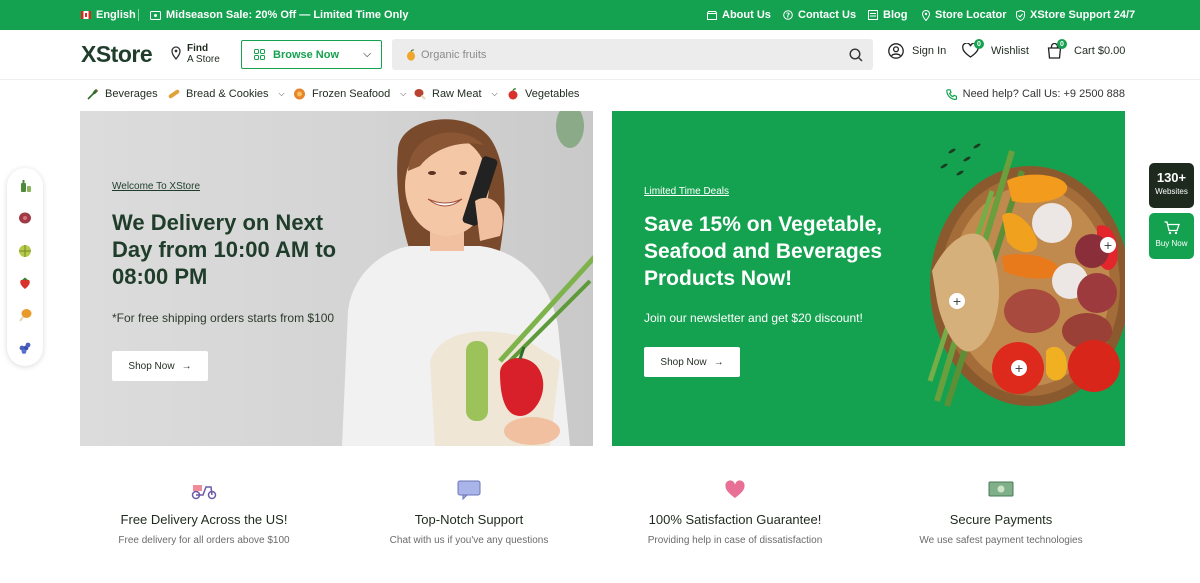 This screenshot has height=583, width=1200. I want to click on feature-title: 100% Satisfaction Guarantee!, so click(735, 519).